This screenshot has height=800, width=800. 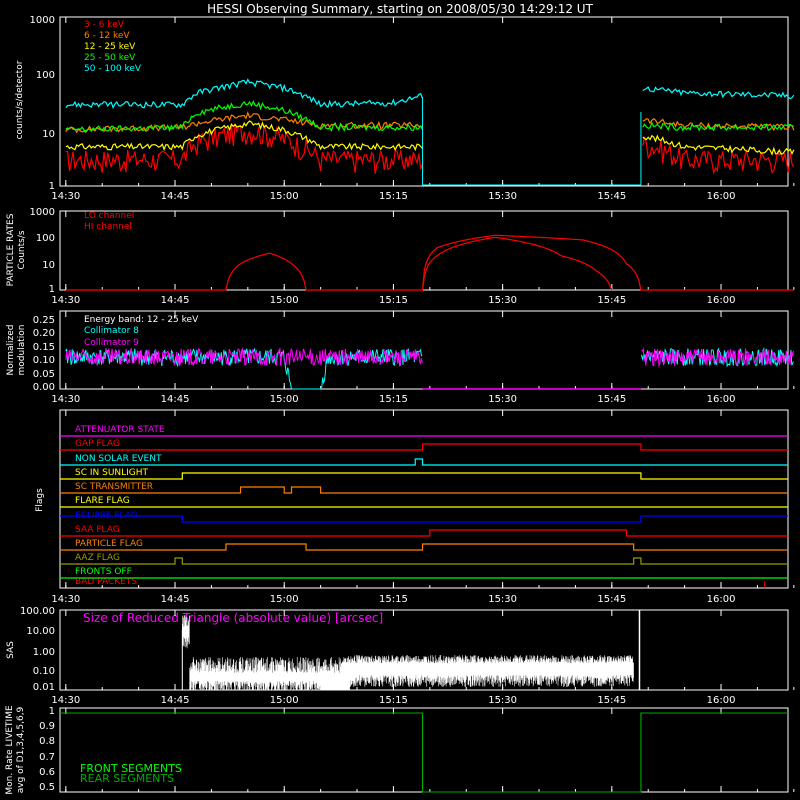 What do you see at coordinates (42, 20) in the screenshot?
I see `counts-ytick-1000: 1000` at bounding box center [42, 20].